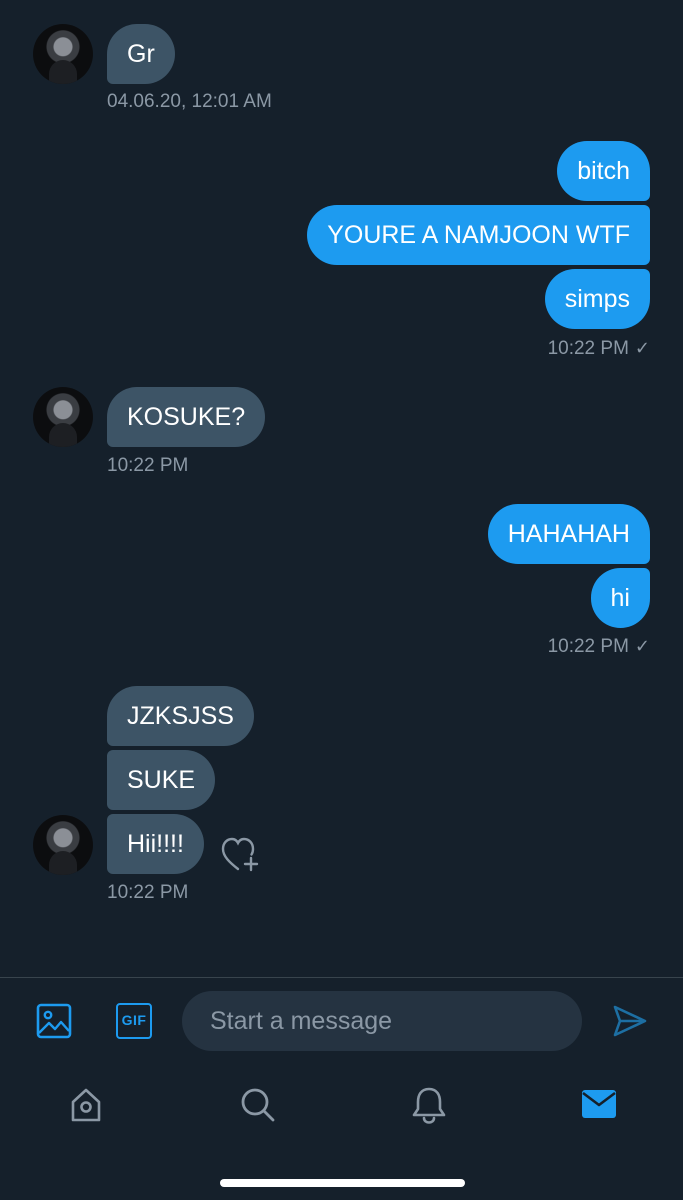 This screenshot has height=1200, width=683. Describe the element at coordinates (189, 101) in the screenshot. I see `message-timestamp: 04.06.20, 12:01 AM` at that location.